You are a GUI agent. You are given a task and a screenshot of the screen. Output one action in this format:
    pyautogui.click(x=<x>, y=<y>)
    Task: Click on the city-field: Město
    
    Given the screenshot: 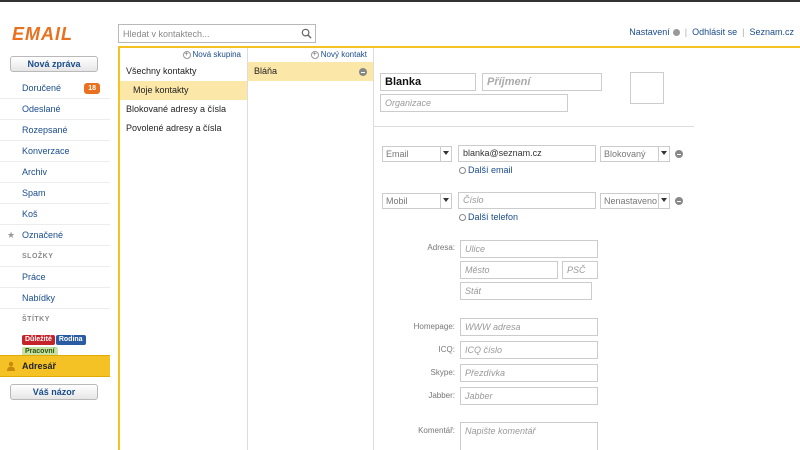 What is the action you would take?
    pyautogui.click(x=509, y=270)
    